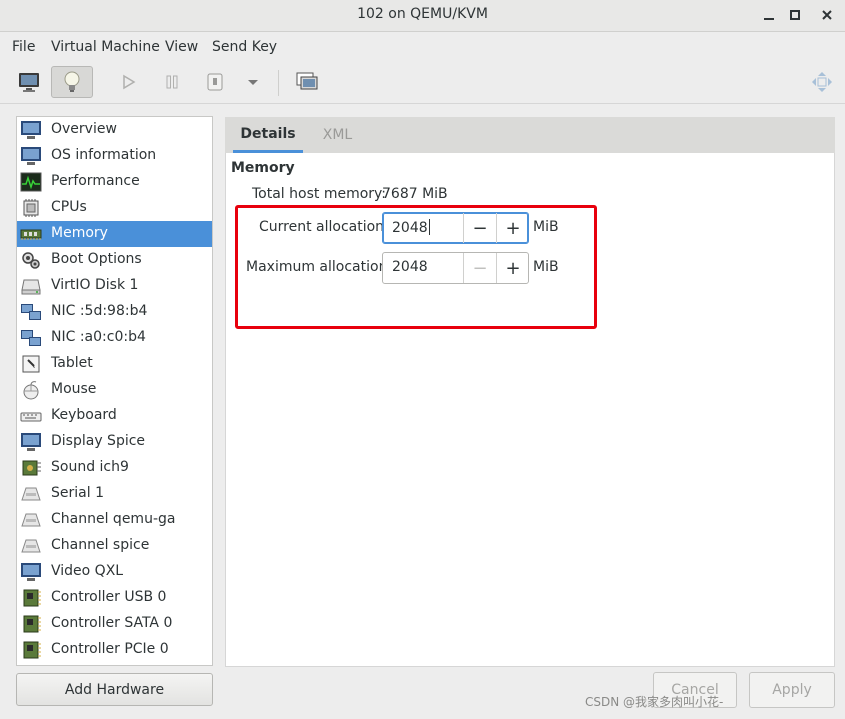 This screenshot has width=845, height=719. Describe the element at coordinates (792, 690) in the screenshot. I see `apply-button: Apply` at that location.